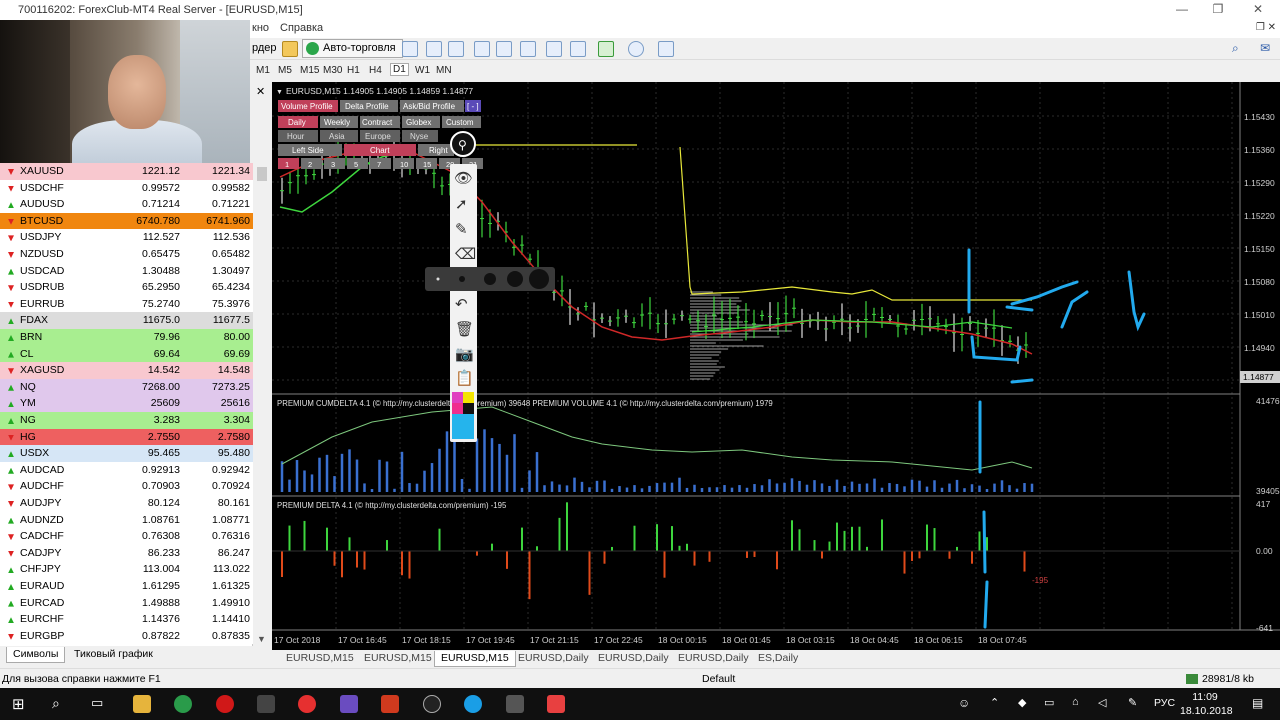  Describe the element at coordinates (126, 320) in the screenshot. I see `market-watch-row: FDAX 11675.0 11677.5` at that location.